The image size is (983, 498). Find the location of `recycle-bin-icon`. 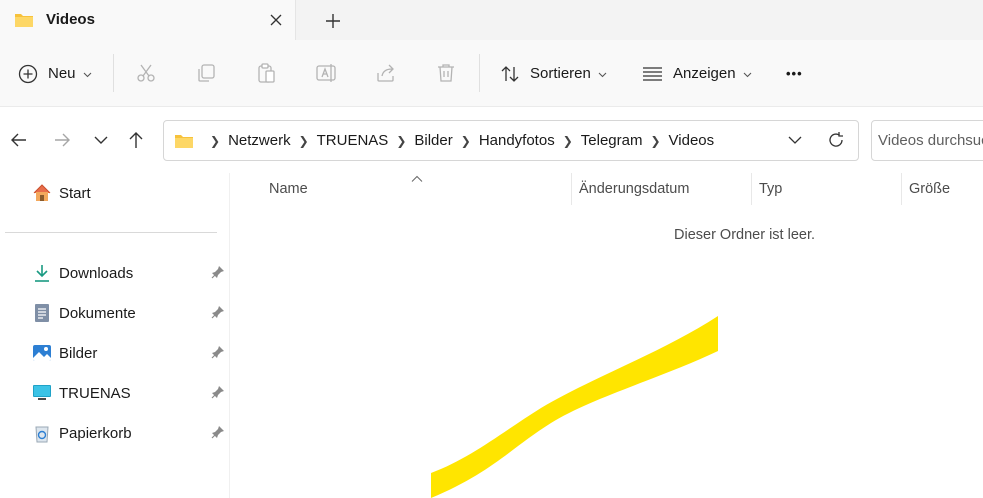

recycle-bin-icon is located at coordinates (42, 433).